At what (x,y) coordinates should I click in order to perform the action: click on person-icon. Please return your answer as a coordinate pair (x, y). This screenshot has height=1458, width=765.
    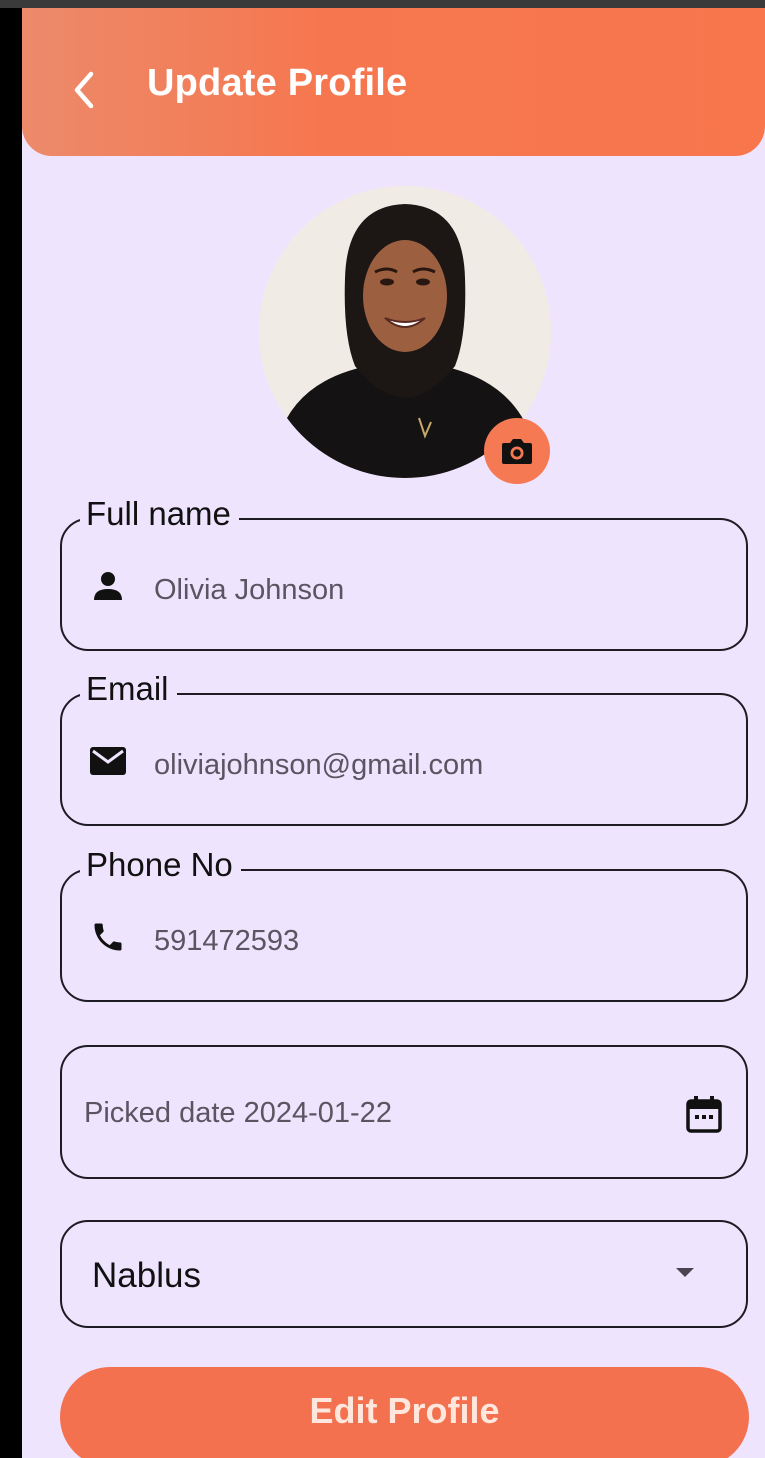
    Looking at the image, I should click on (108, 586).